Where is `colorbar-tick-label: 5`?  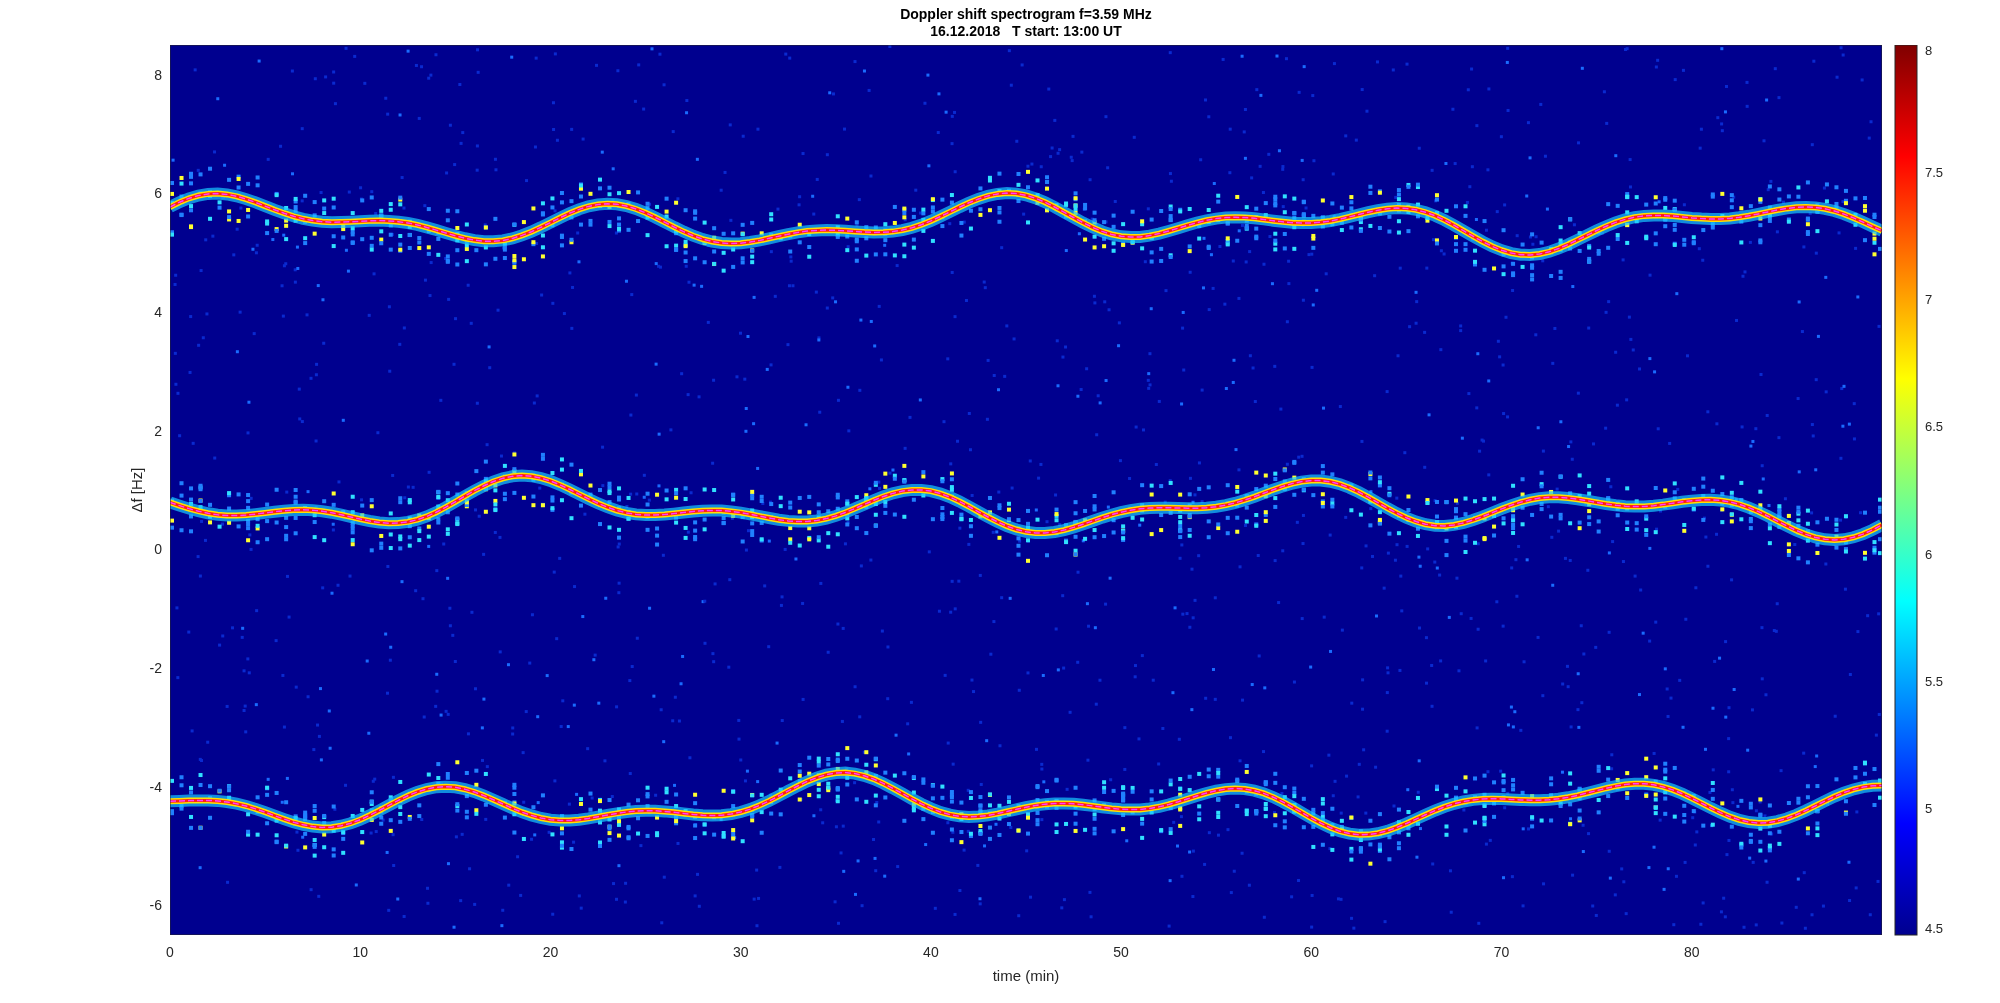 colorbar-tick-label: 5 is located at coordinates (1929, 808).